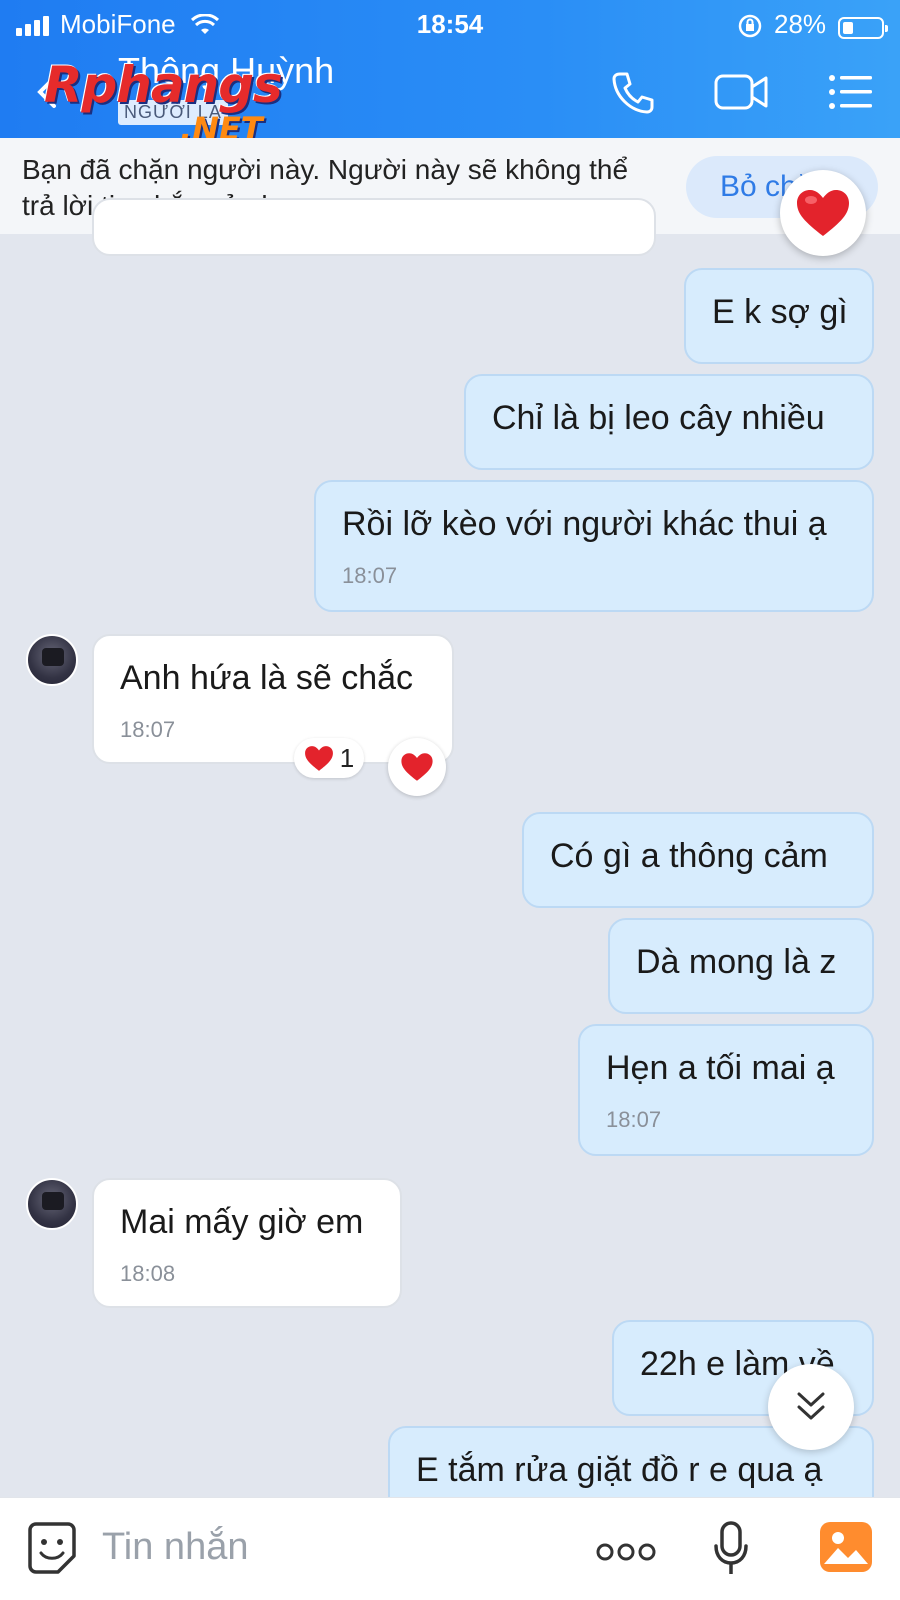 This screenshot has height=1600, width=900. I want to click on message-text: E tắm rửa giặt đồ r e qua ạ, so click(619, 1470).